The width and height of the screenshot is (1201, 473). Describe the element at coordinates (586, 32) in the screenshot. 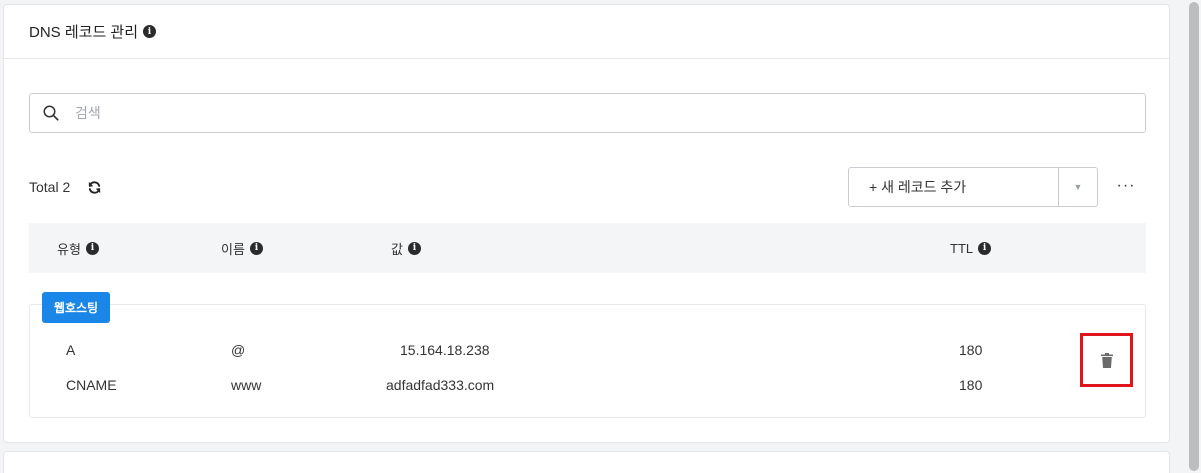

I see `card-header: DNS 레코드 관리 i` at that location.